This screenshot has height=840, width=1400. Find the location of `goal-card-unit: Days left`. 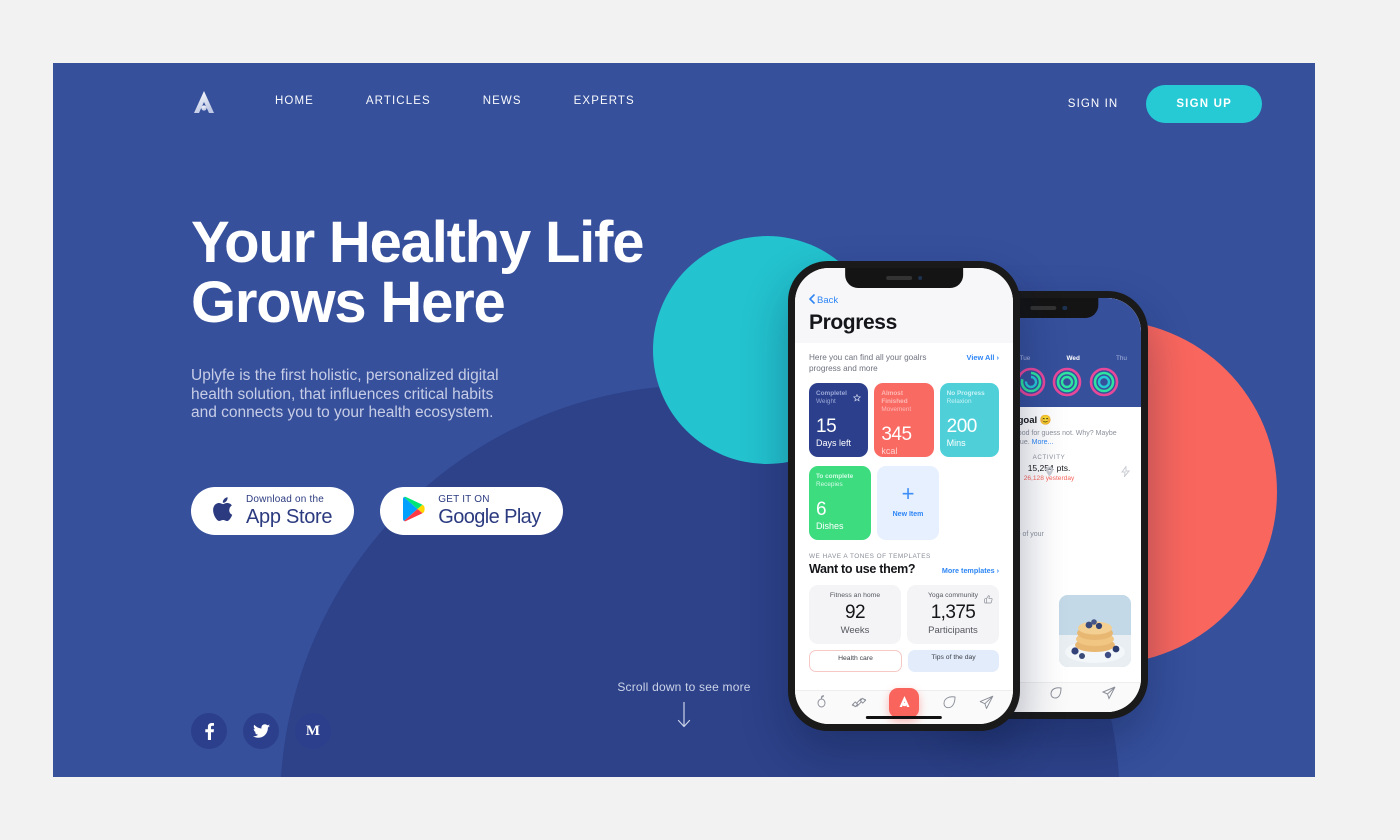

goal-card-unit: Days left is located at coordinates (834, 443).